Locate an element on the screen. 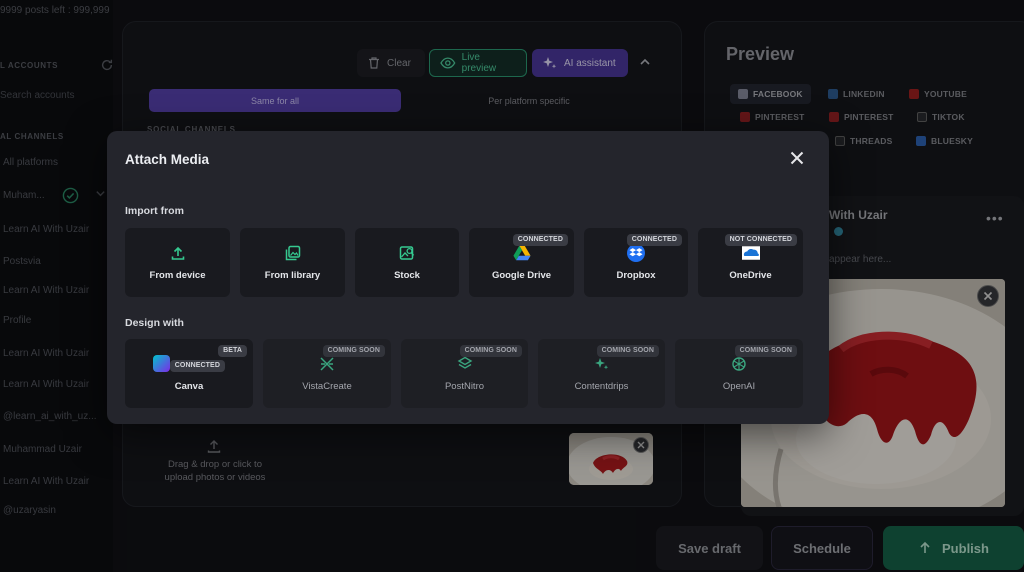 The height and width of the screenshot is (572, 1024). stock-image-icon is located at coordinates (407, 253).